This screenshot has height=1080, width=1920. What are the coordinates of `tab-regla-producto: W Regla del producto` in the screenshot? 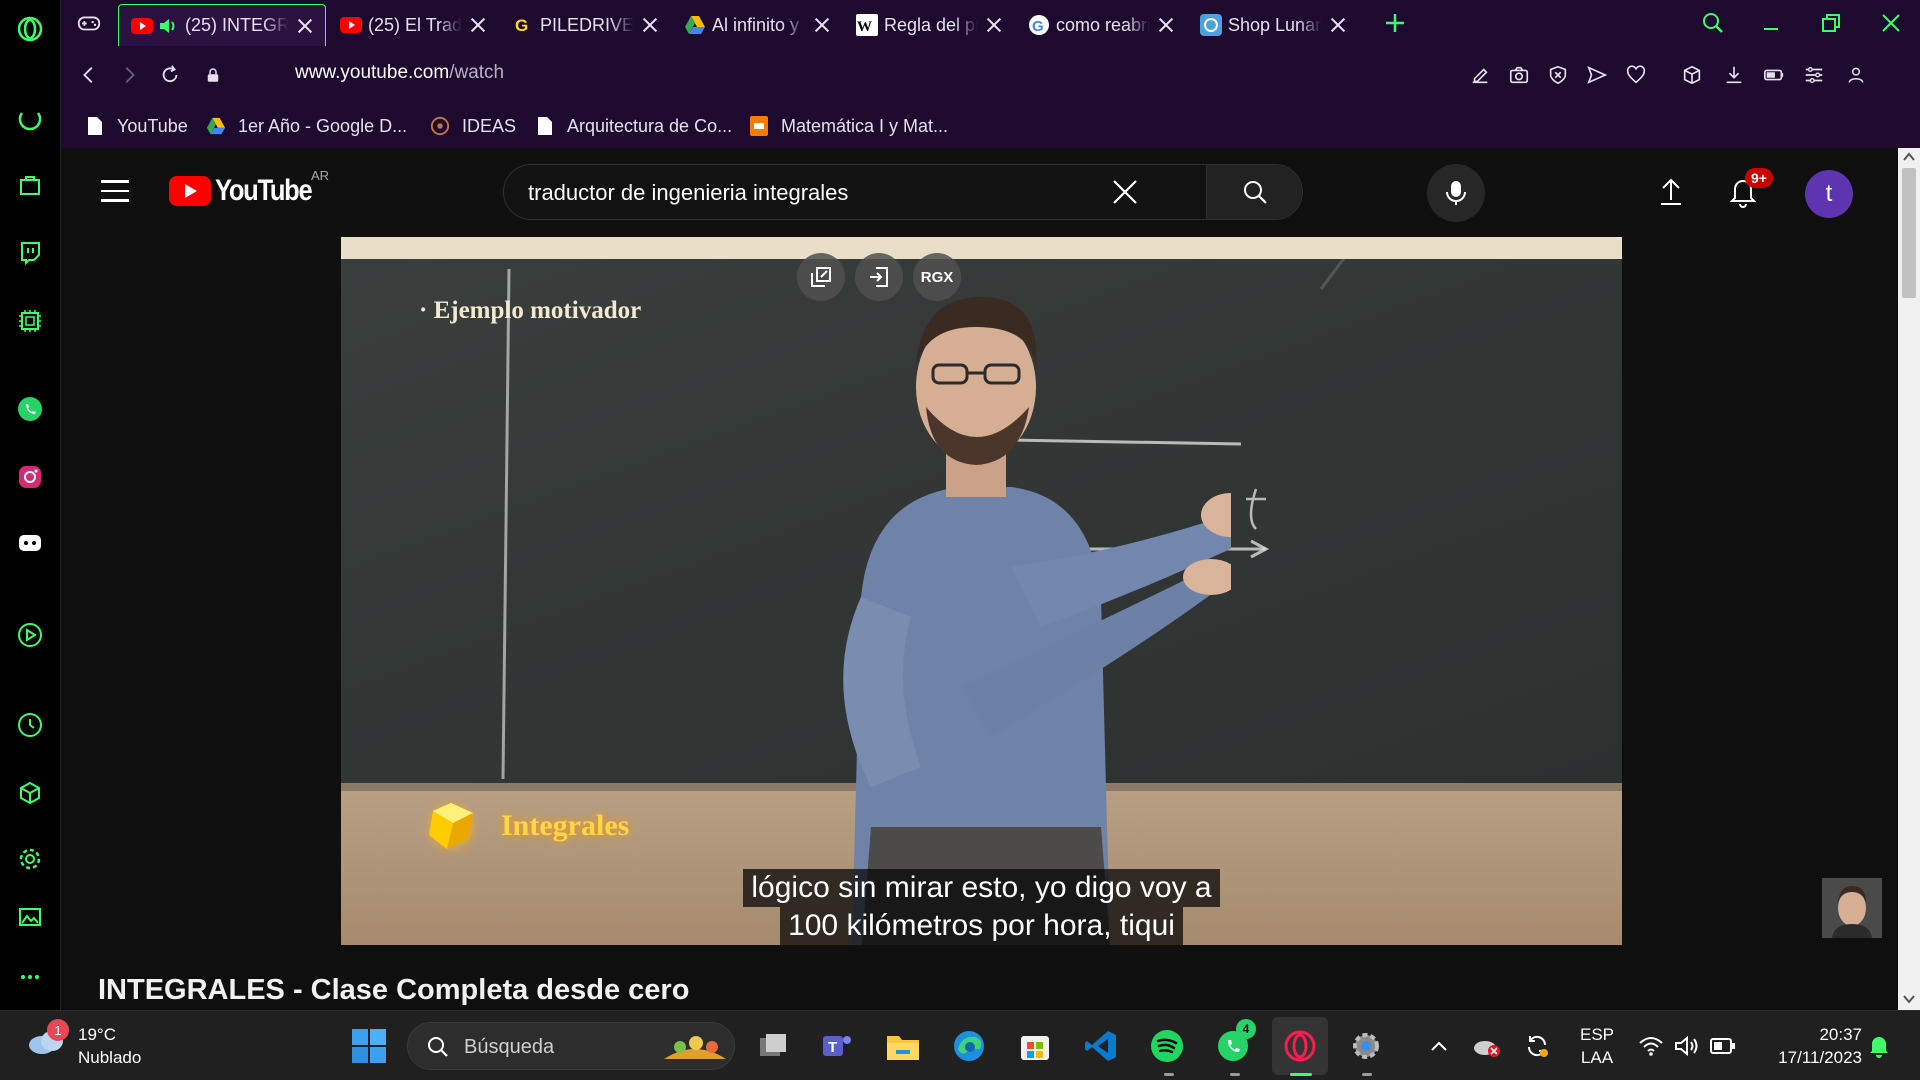 It's located at (929, 25).